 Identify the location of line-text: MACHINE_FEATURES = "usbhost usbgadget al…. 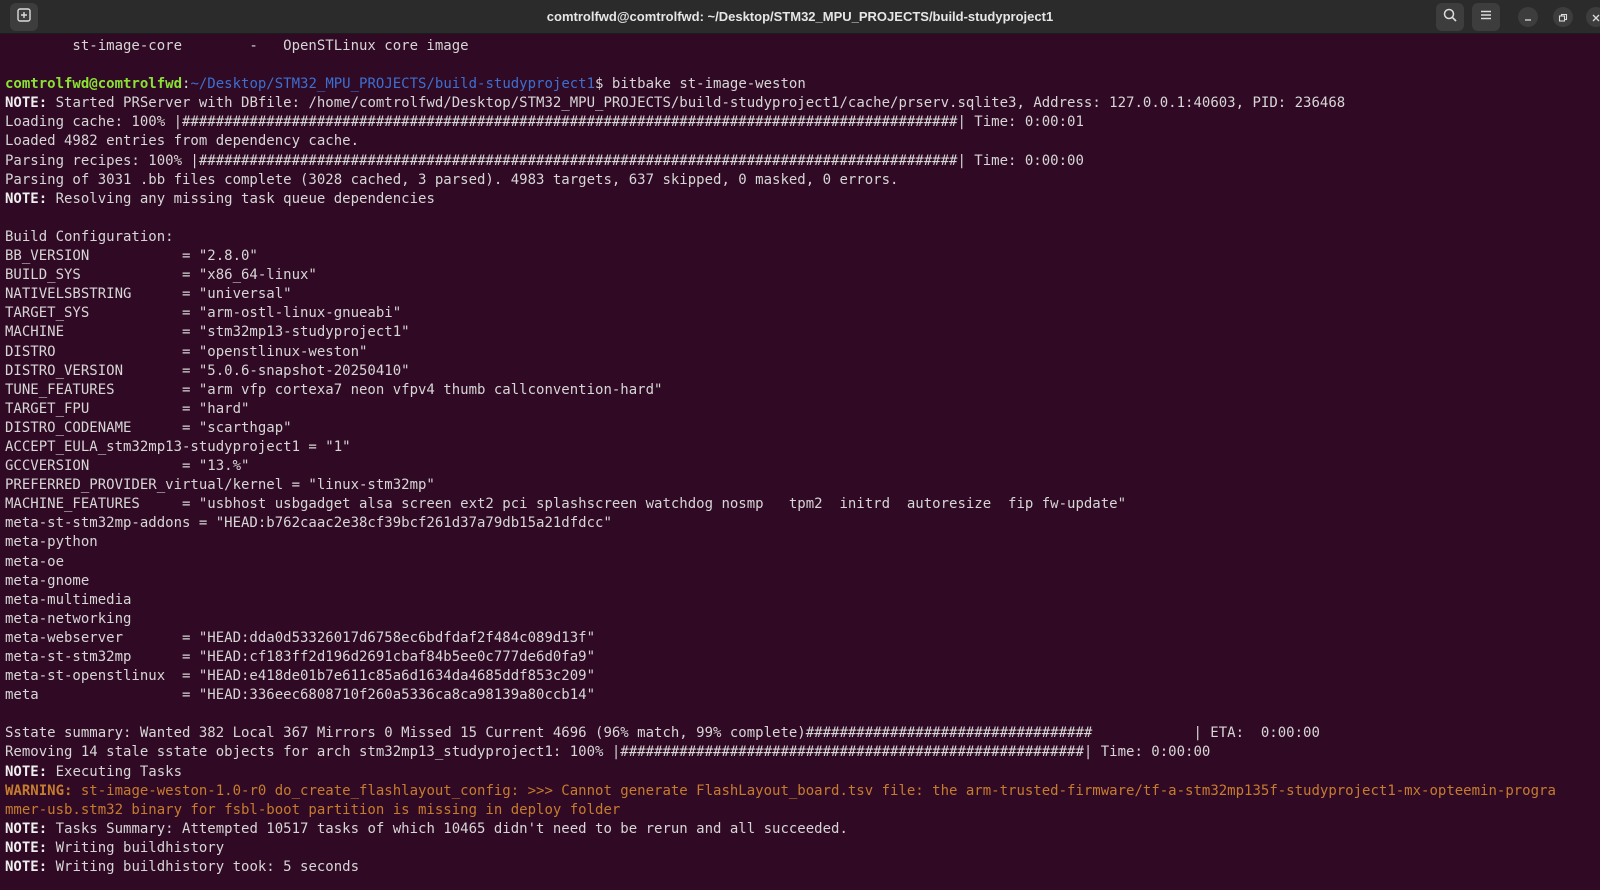
(566, 504).